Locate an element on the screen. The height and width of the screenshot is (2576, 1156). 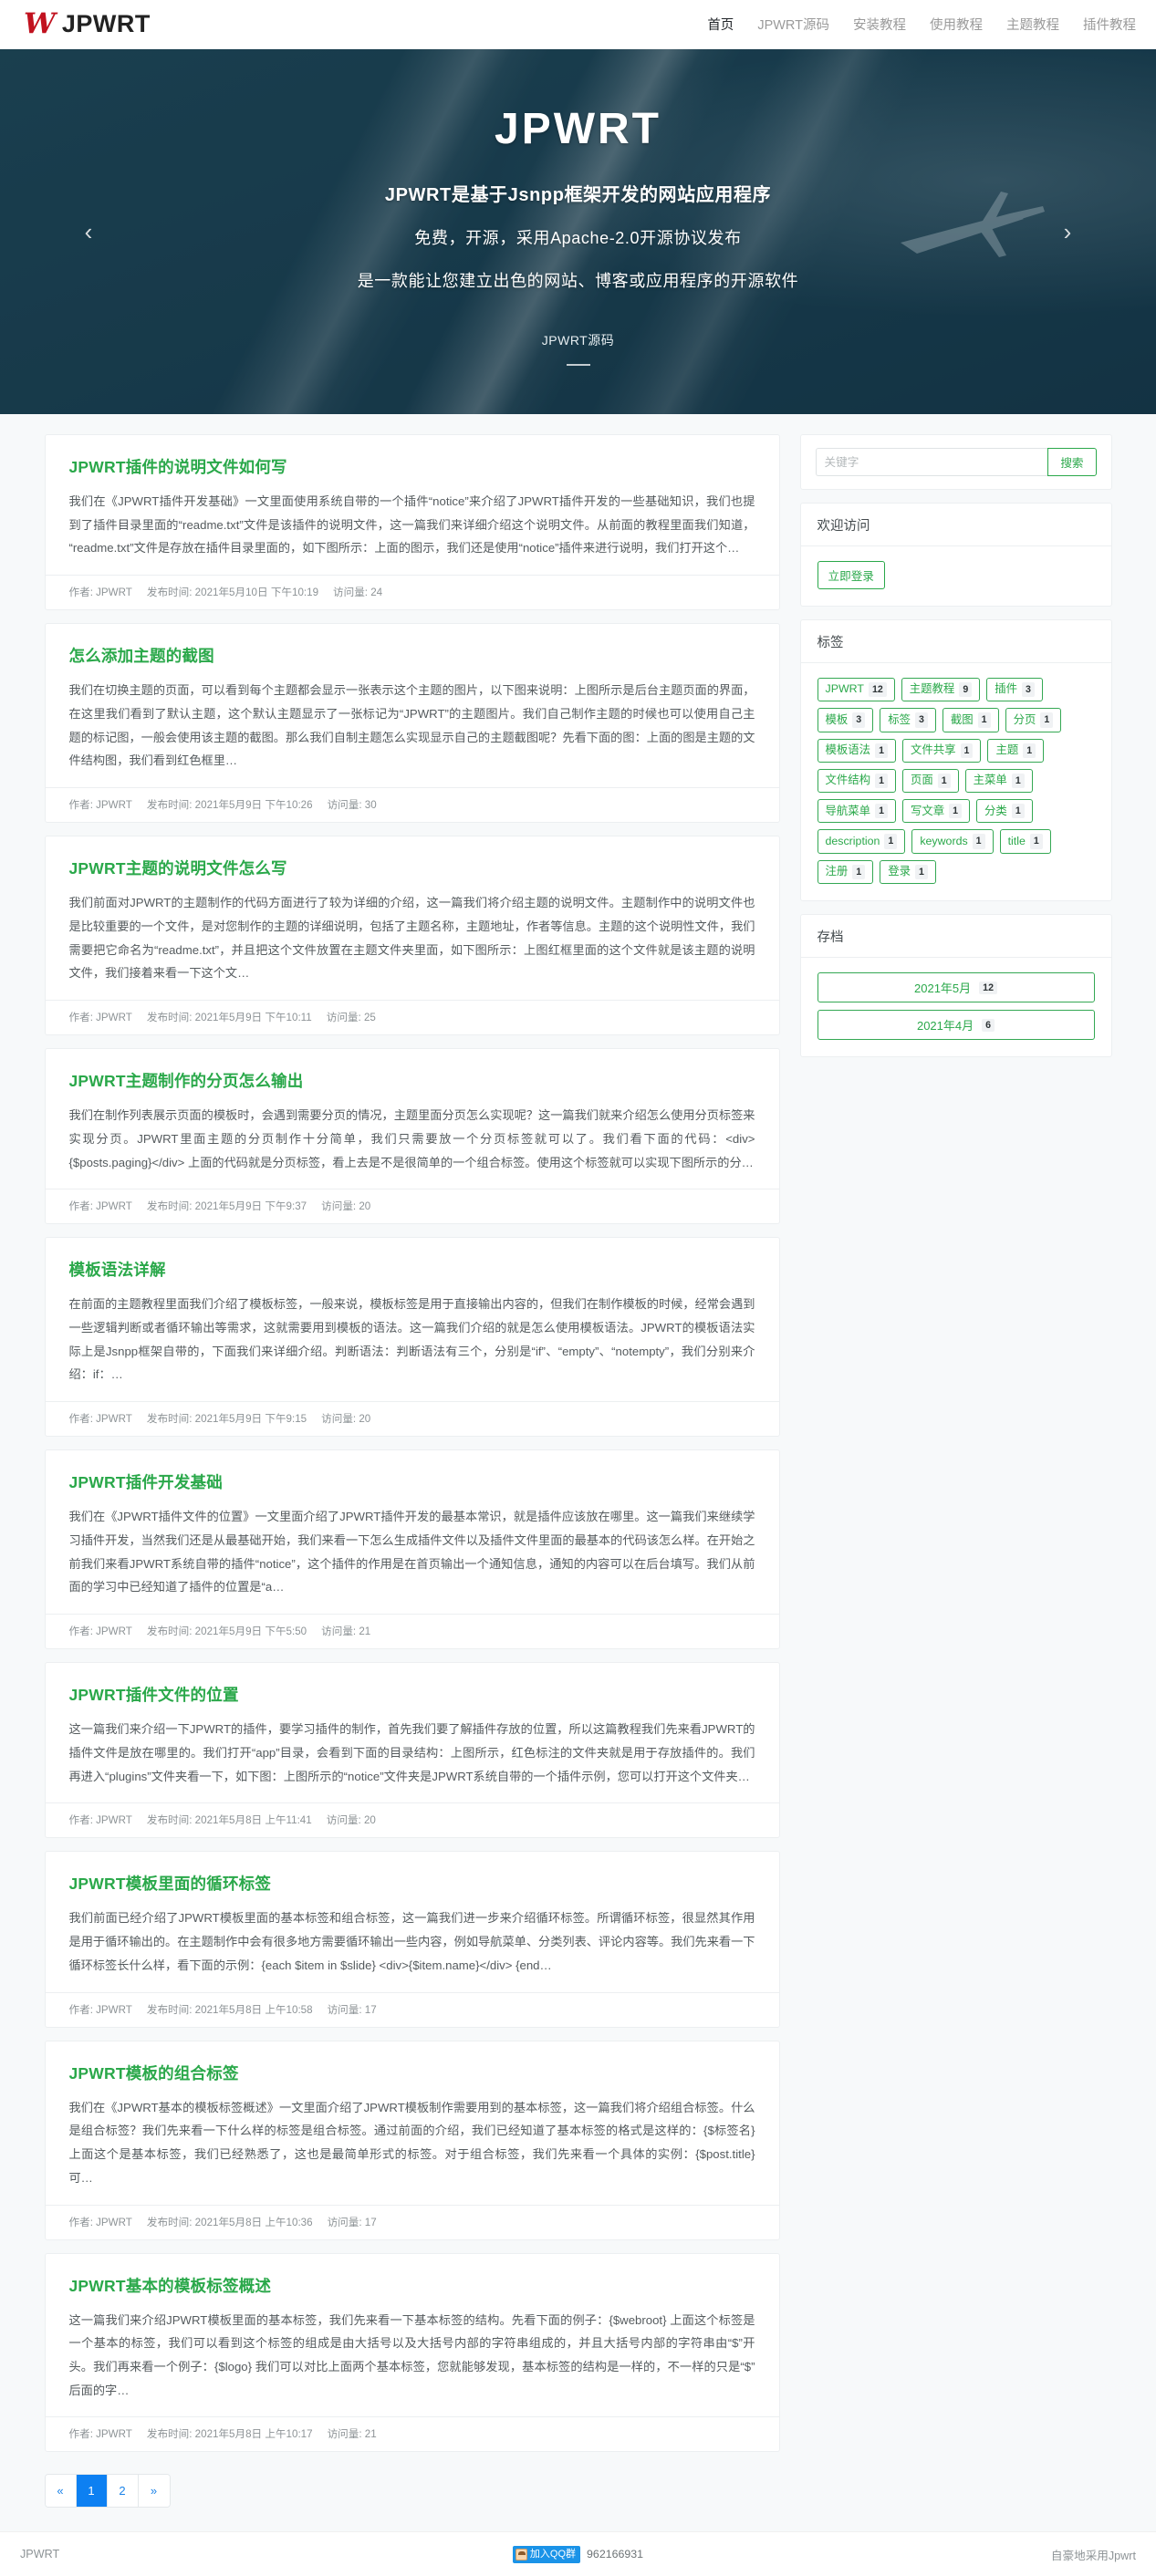
hero-title: JPWRT is located at coordinates (578, 128).